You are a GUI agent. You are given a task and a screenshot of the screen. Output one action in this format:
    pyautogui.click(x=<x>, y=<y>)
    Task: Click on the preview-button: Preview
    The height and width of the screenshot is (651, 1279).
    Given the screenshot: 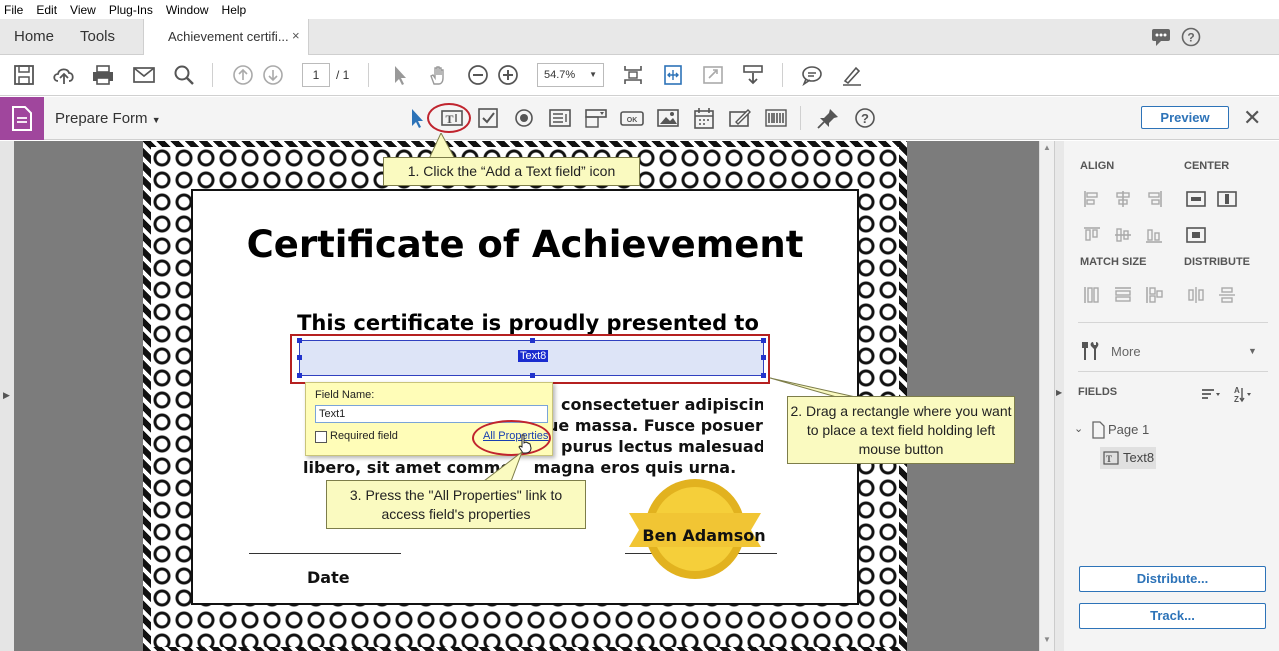 What is the action you would take?
    pyautogui.click(x=1185, y=117)
    